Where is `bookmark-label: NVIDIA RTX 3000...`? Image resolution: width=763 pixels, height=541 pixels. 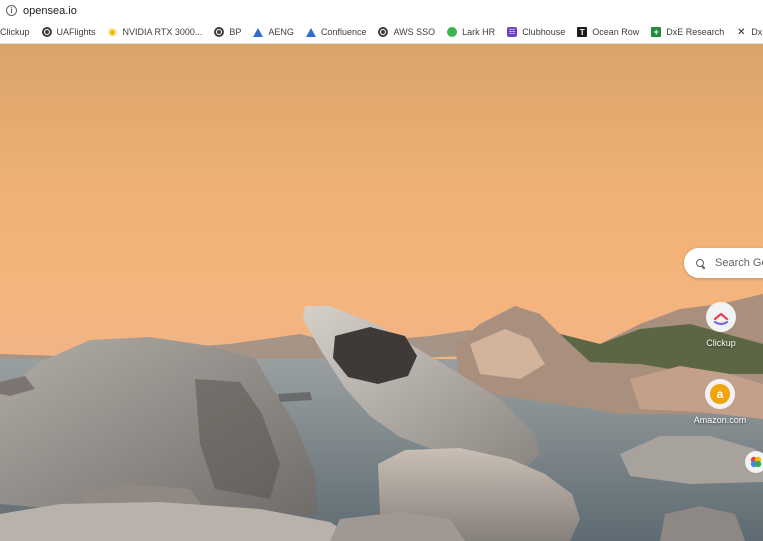
bookmark-label: NVIDIA RTX 3000... is located at coordinates (162, 32).